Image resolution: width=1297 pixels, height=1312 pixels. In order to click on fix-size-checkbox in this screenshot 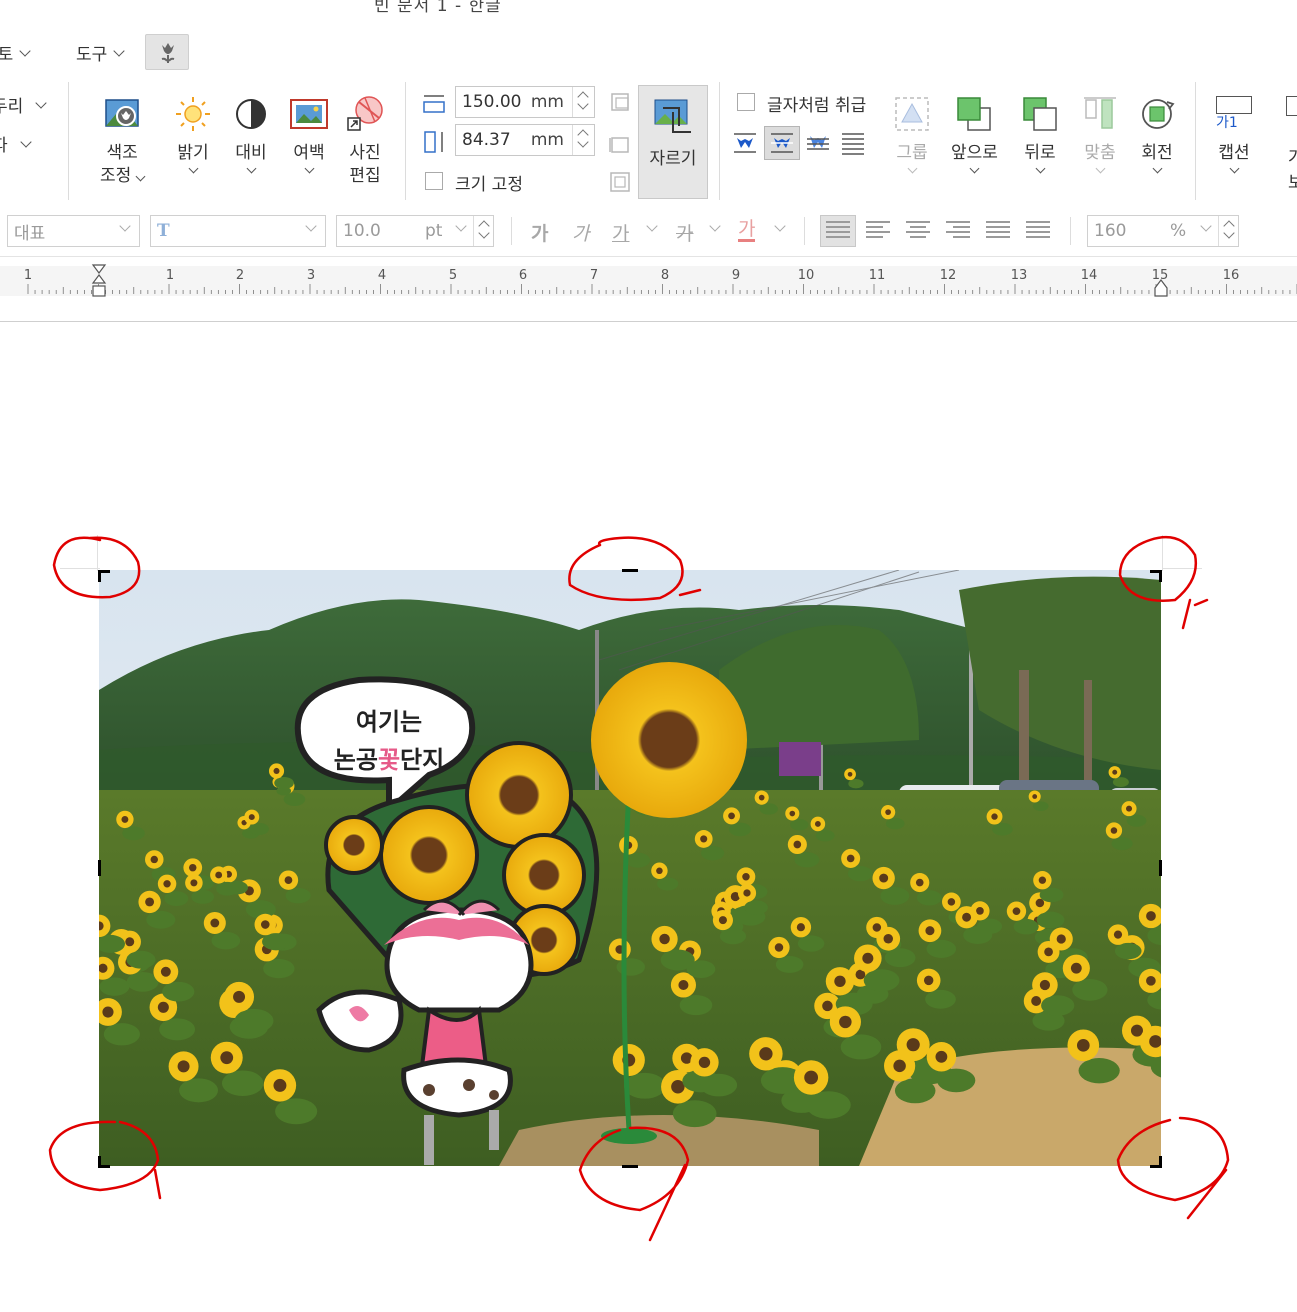, I will do `click(434, 181)`.